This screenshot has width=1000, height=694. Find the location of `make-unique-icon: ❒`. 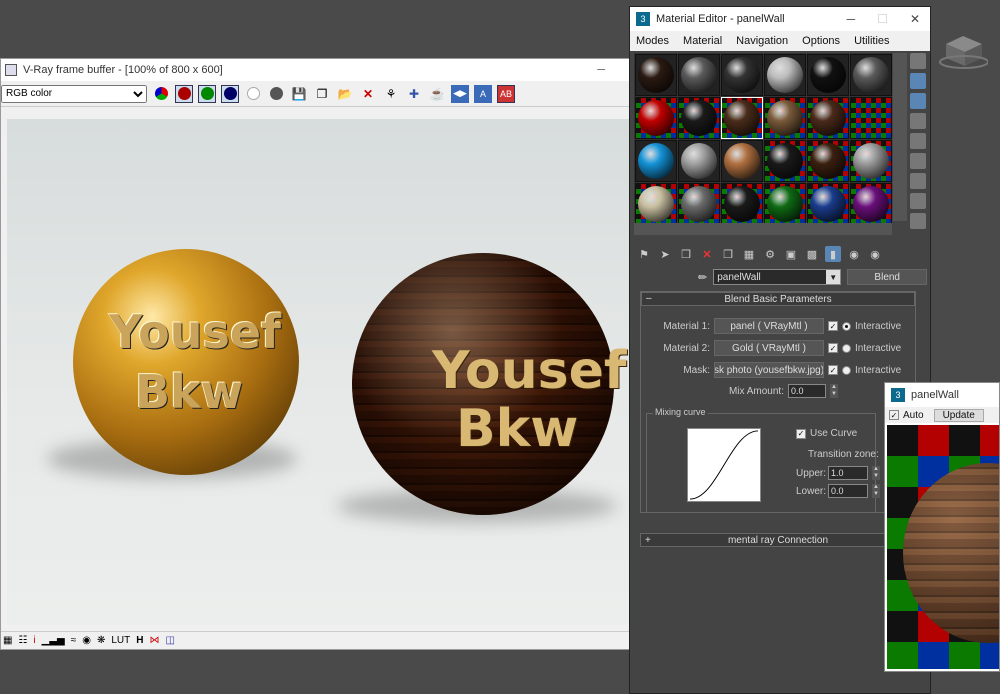

make-unique-icon: ❒ is located at coordinates (728, 254).